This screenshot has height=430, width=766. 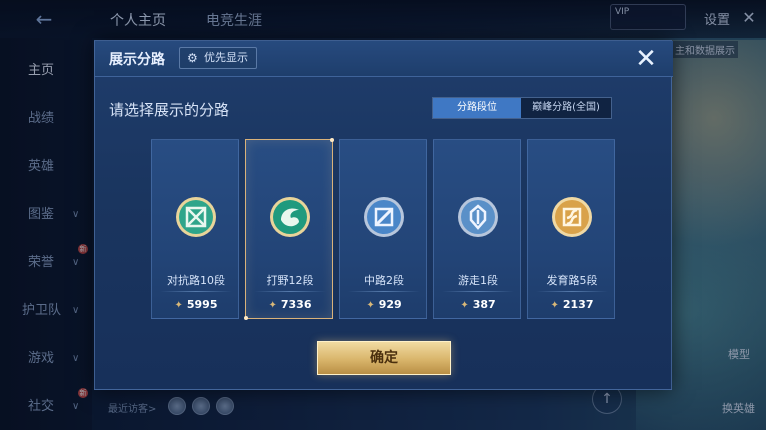 I want to click on lane-card-roam: 游走1段 ✦ 387, so click(x=477, y=229).